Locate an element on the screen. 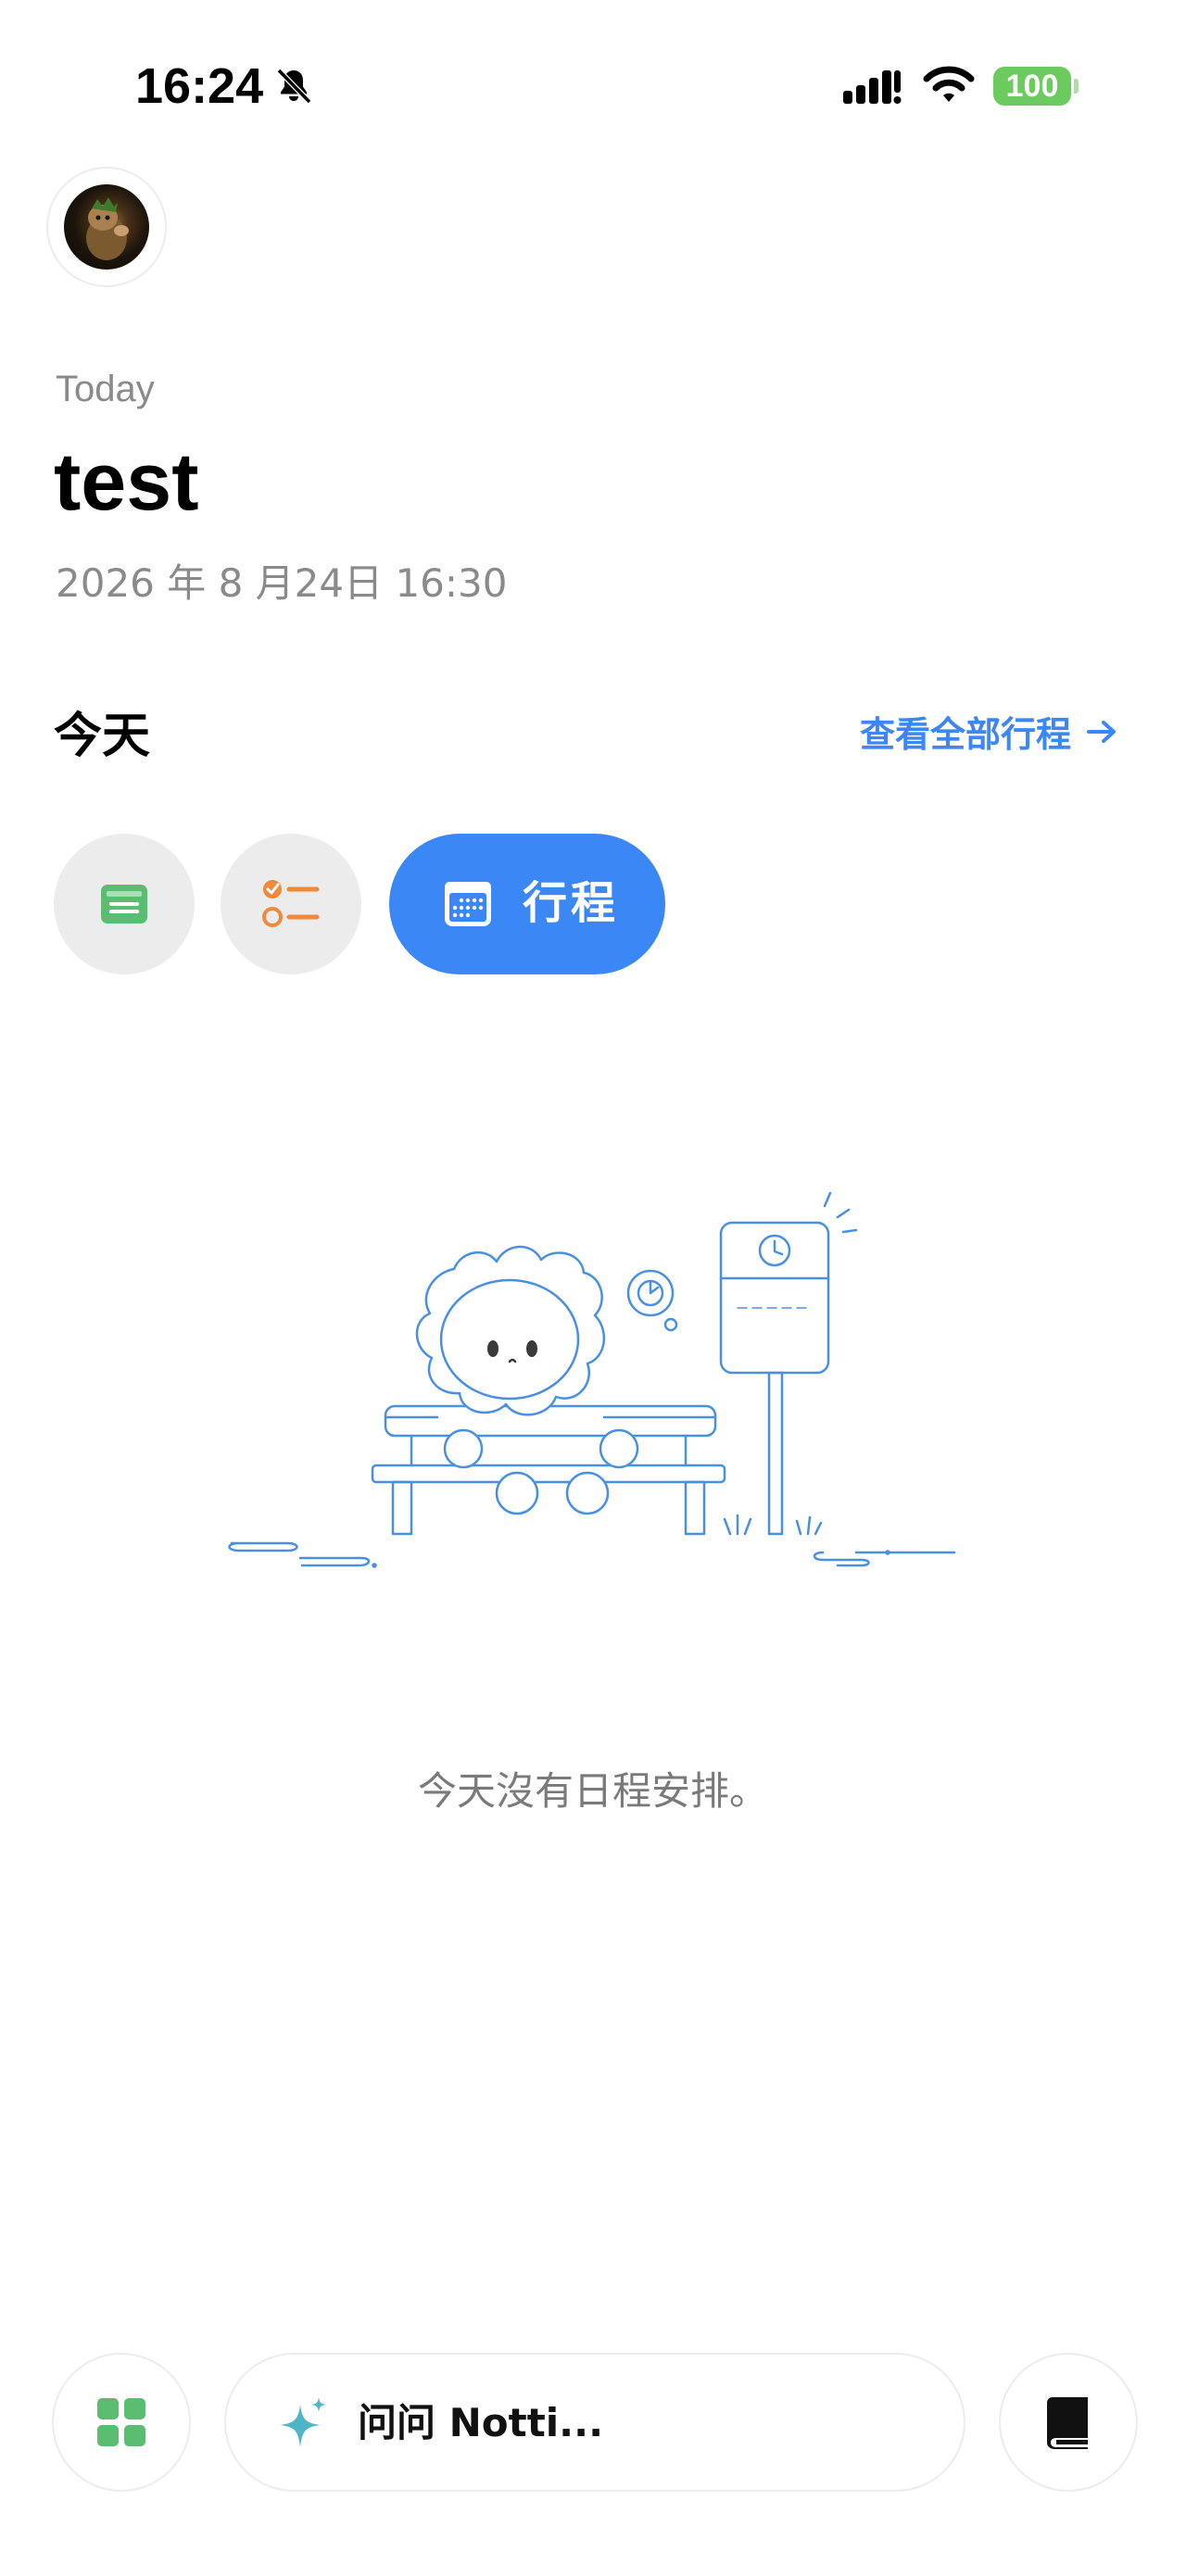 This screenshot has height=2576, width=1186. note-title: test is located at coordinates (126, 482).